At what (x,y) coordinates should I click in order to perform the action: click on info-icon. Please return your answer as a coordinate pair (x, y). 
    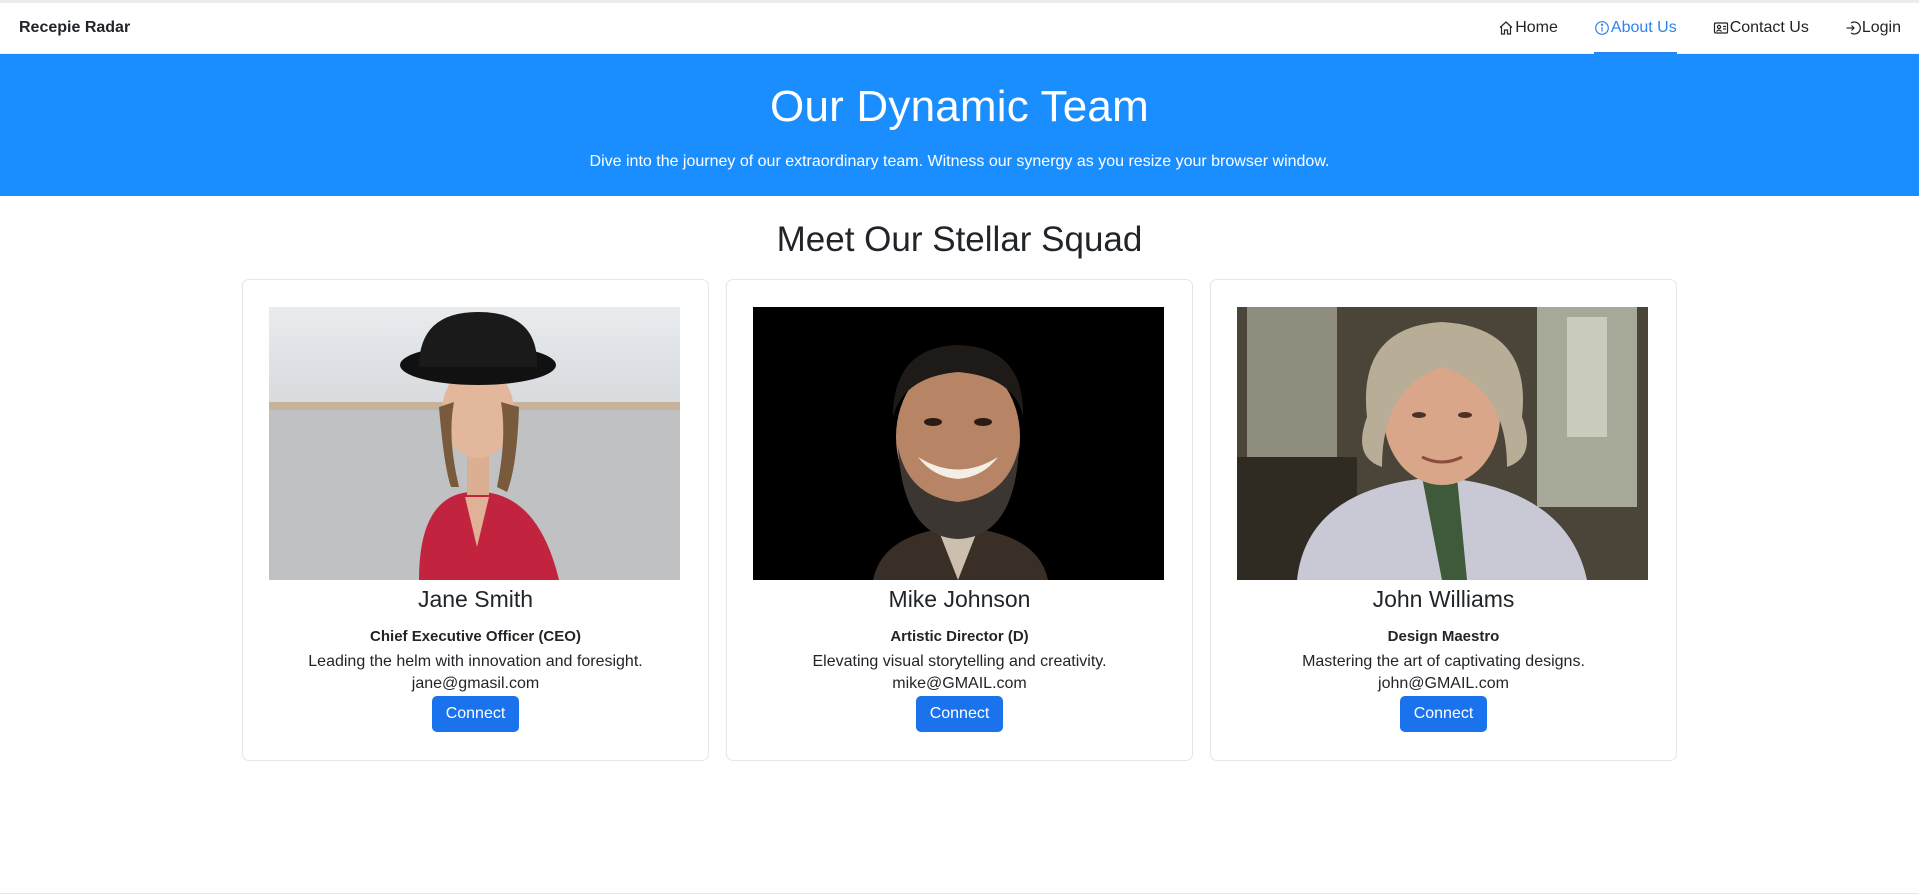
    Looking at the image, I should click on (1601, 28).